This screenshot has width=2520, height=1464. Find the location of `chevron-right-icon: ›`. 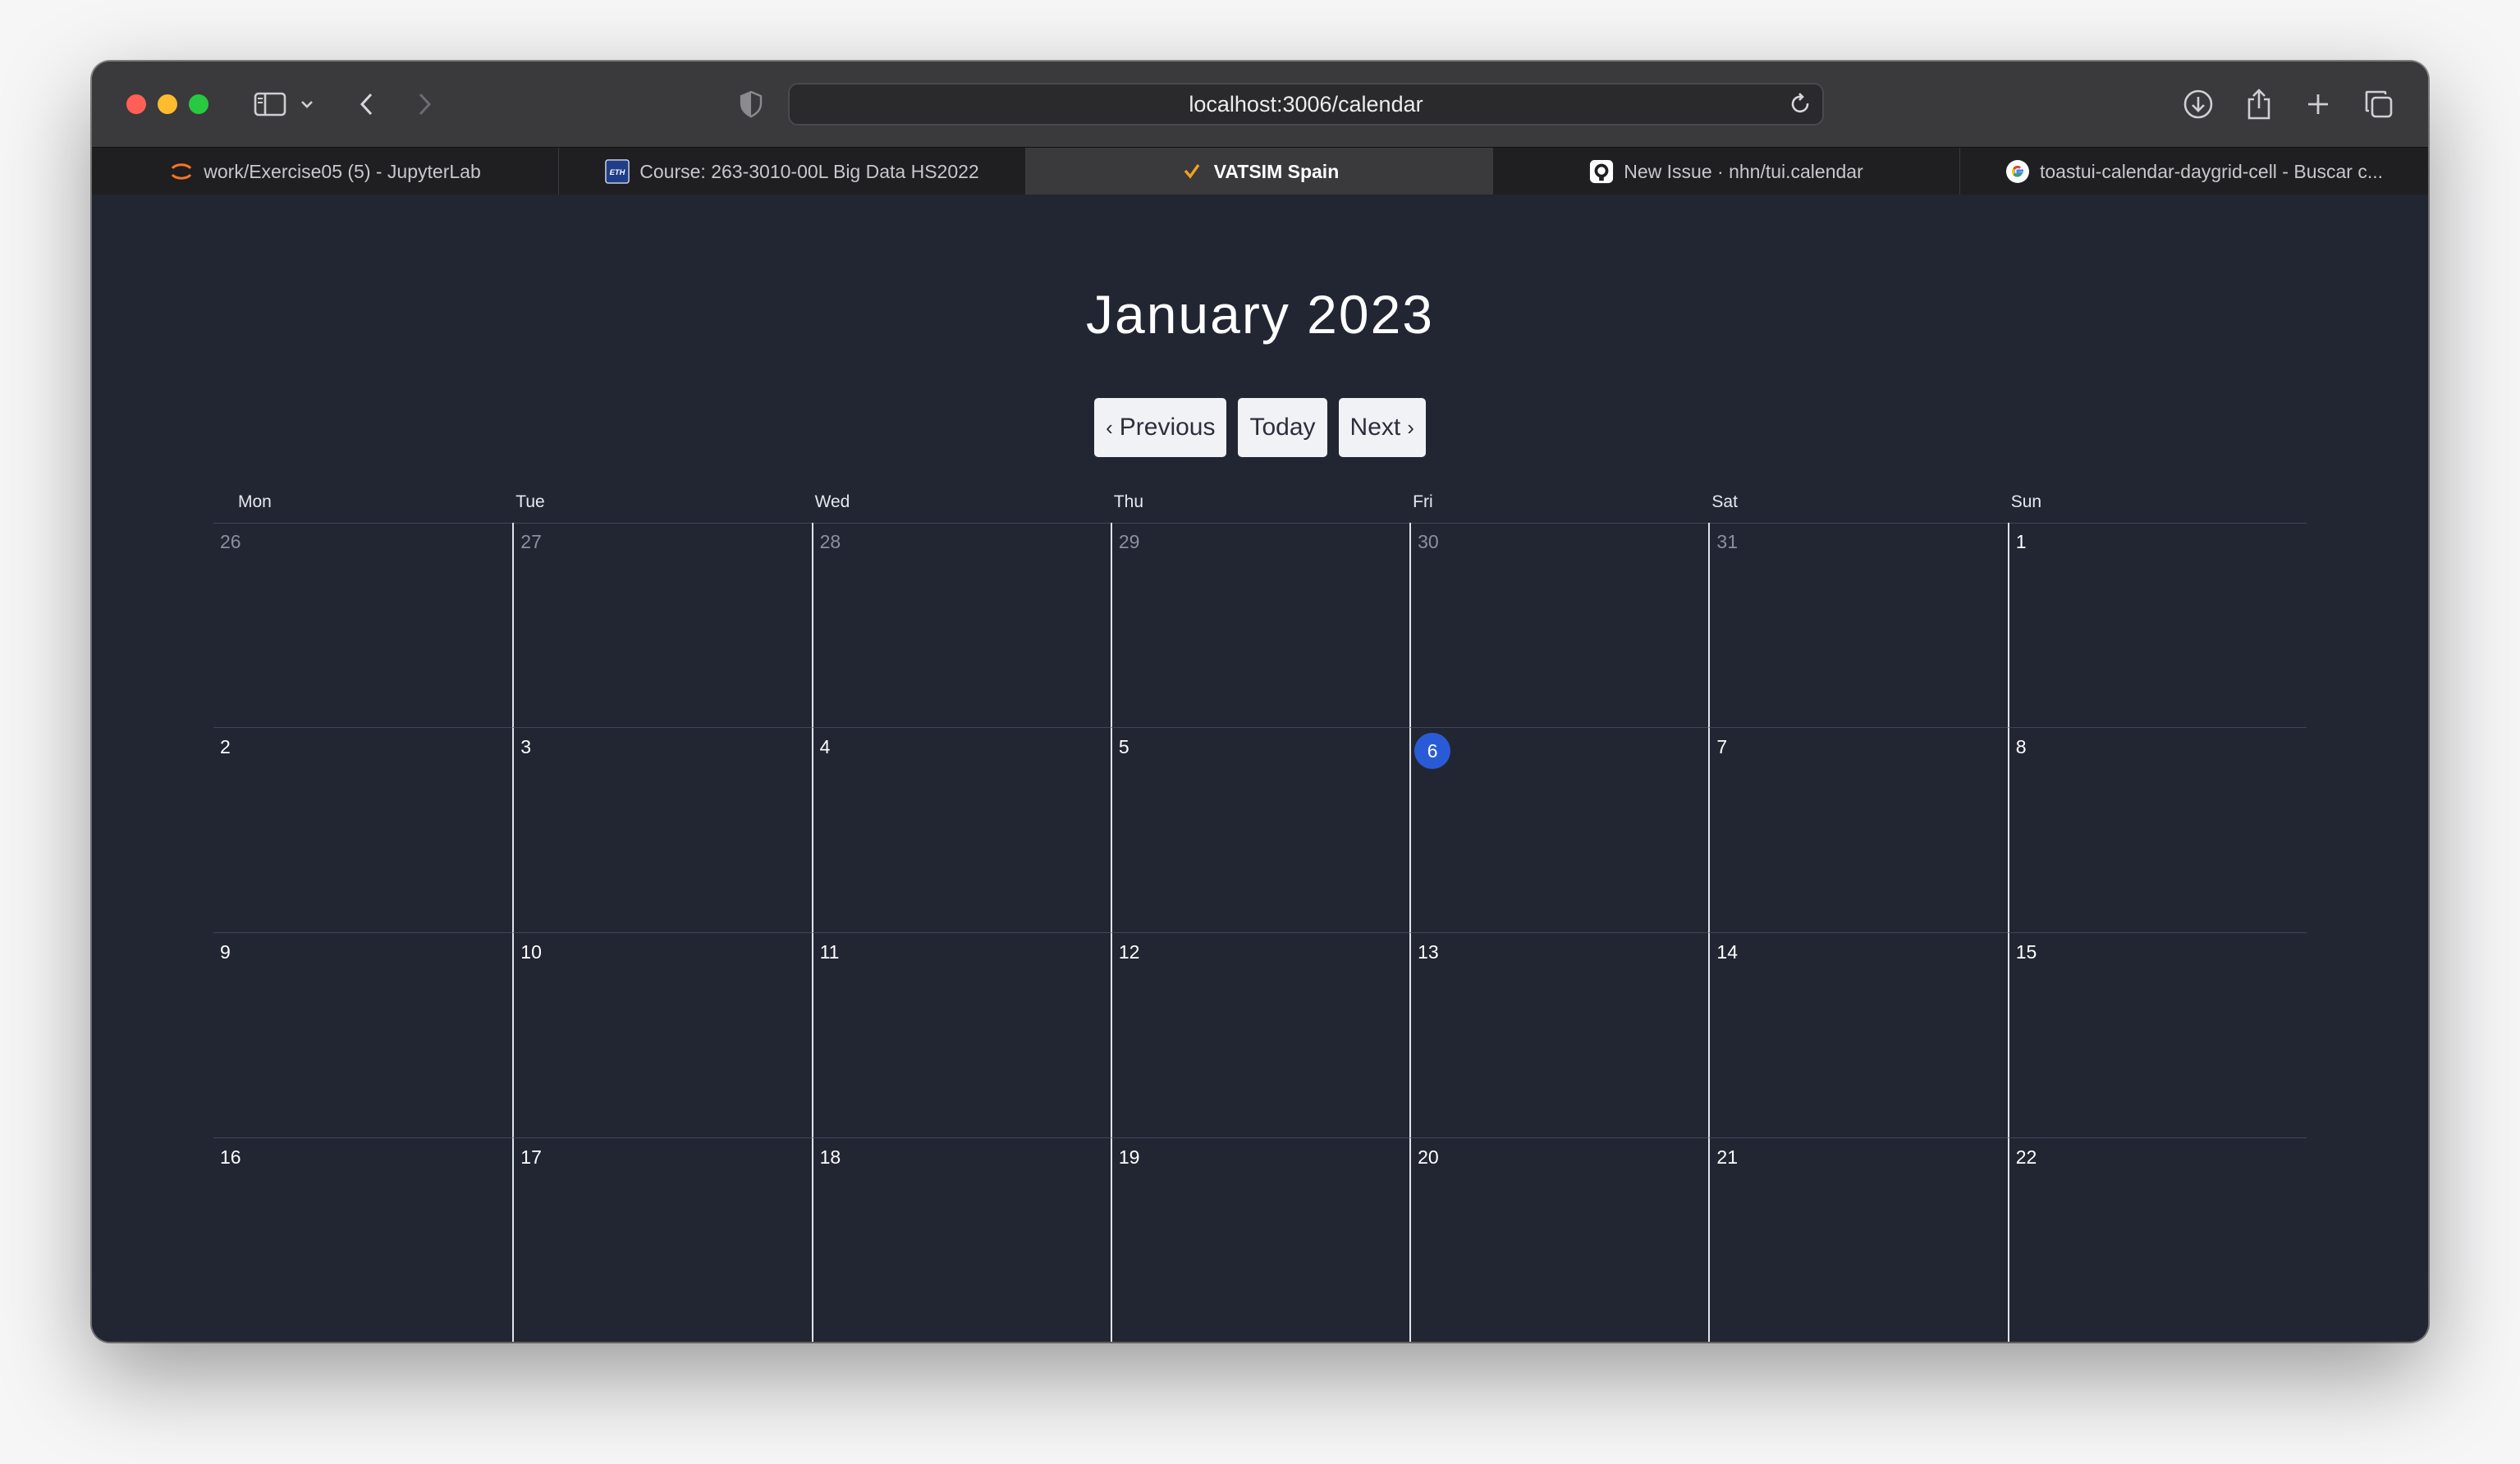

chevron-right-icon: › is located at coordinates (1410, 427).